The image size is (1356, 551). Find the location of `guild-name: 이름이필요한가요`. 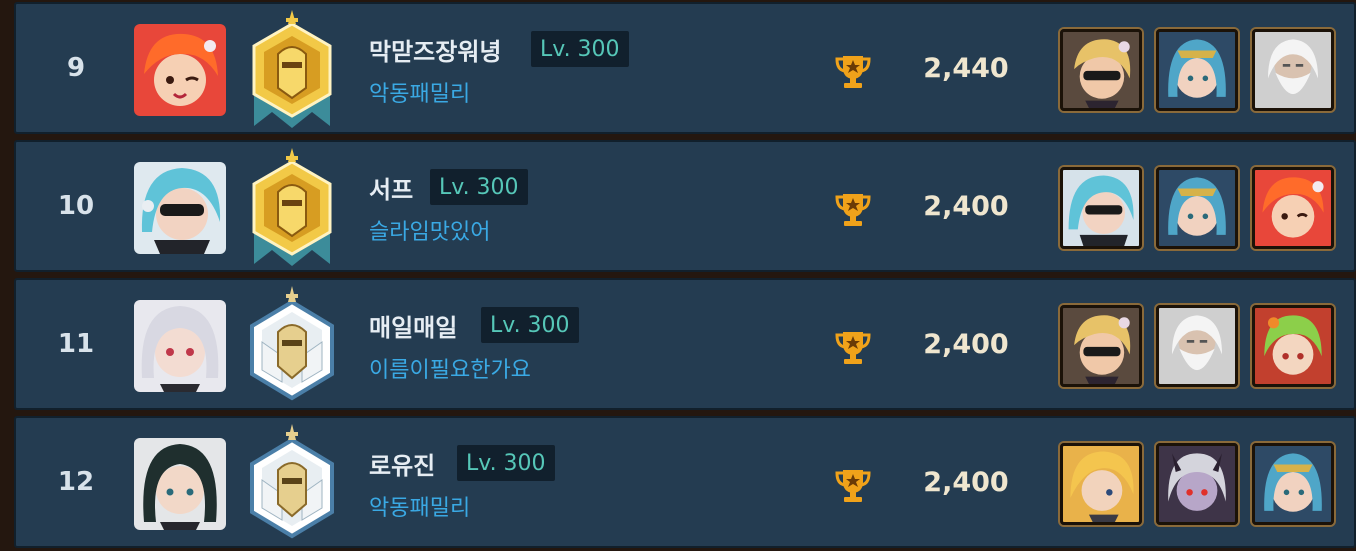

guild-name: 이름이필요한가요 is located at coordinates (450, 368).